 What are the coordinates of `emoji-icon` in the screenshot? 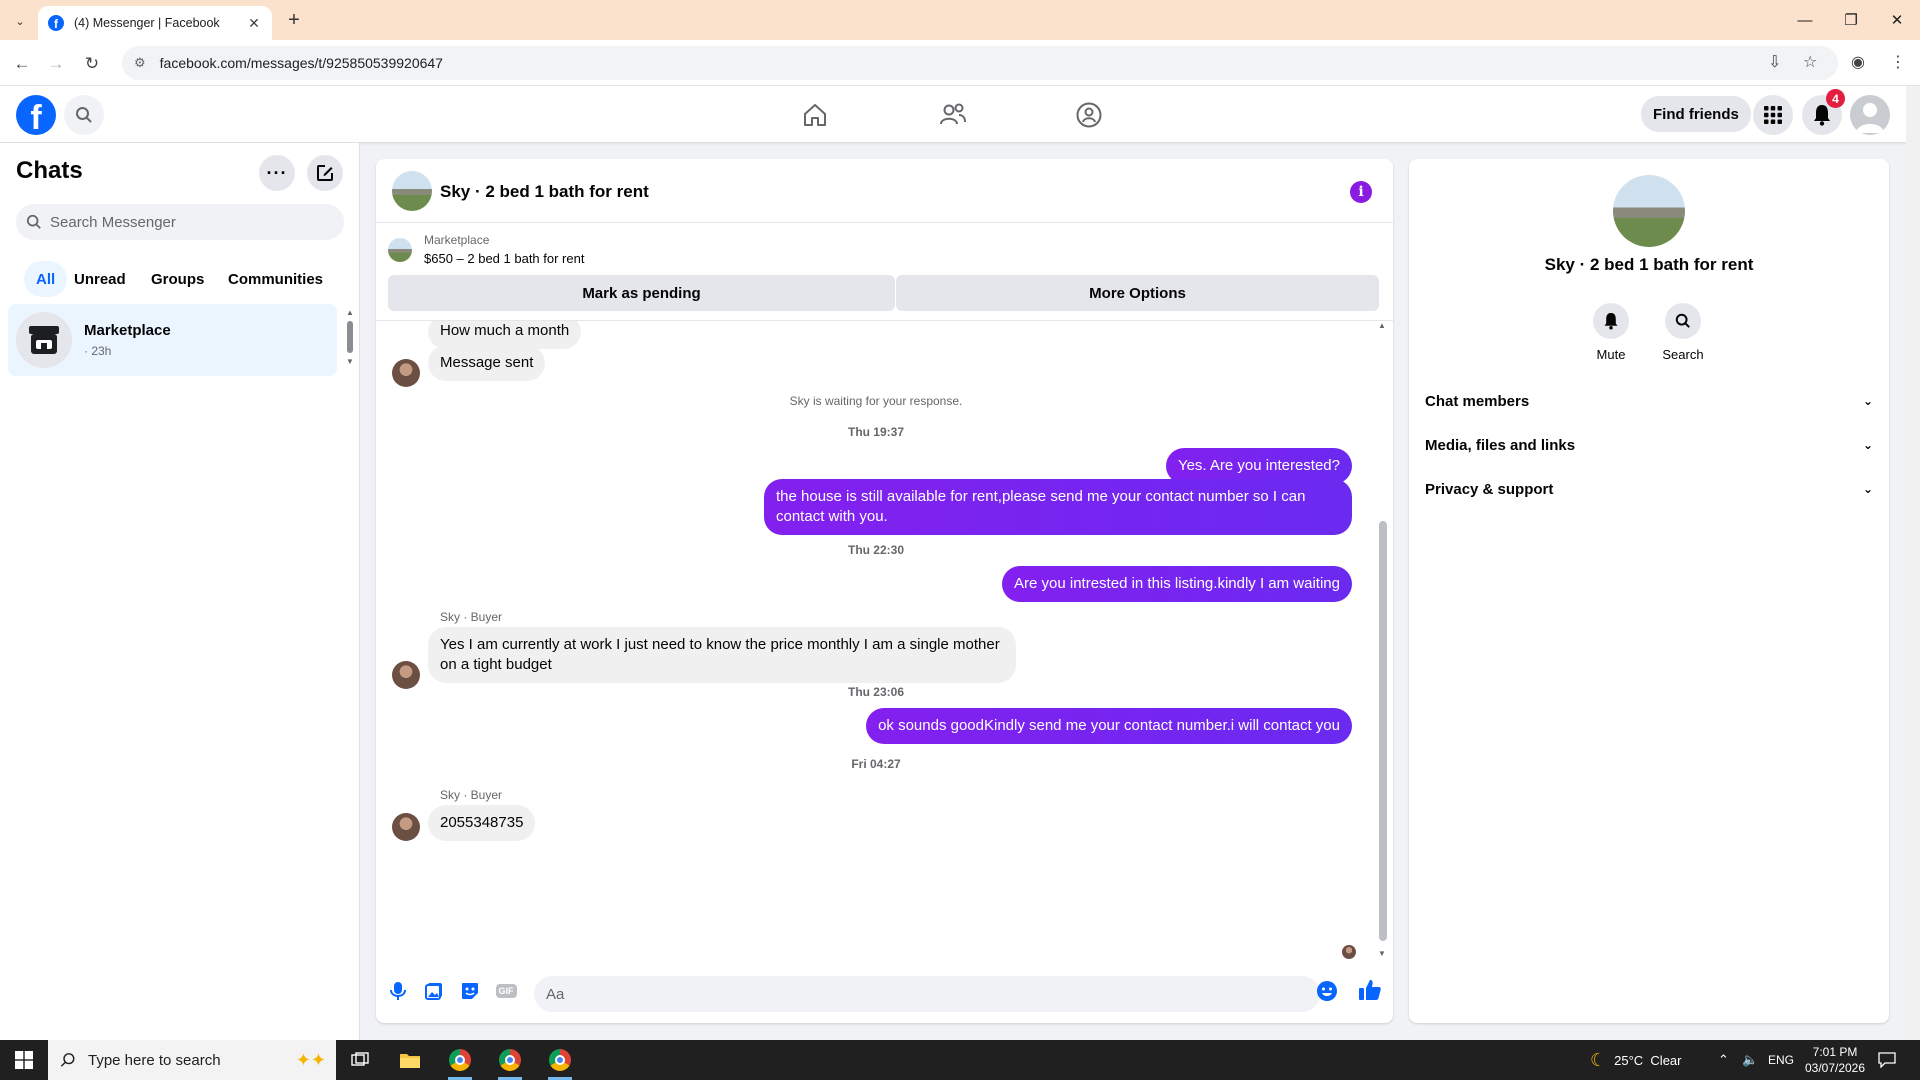 It's located at (1327, 991).